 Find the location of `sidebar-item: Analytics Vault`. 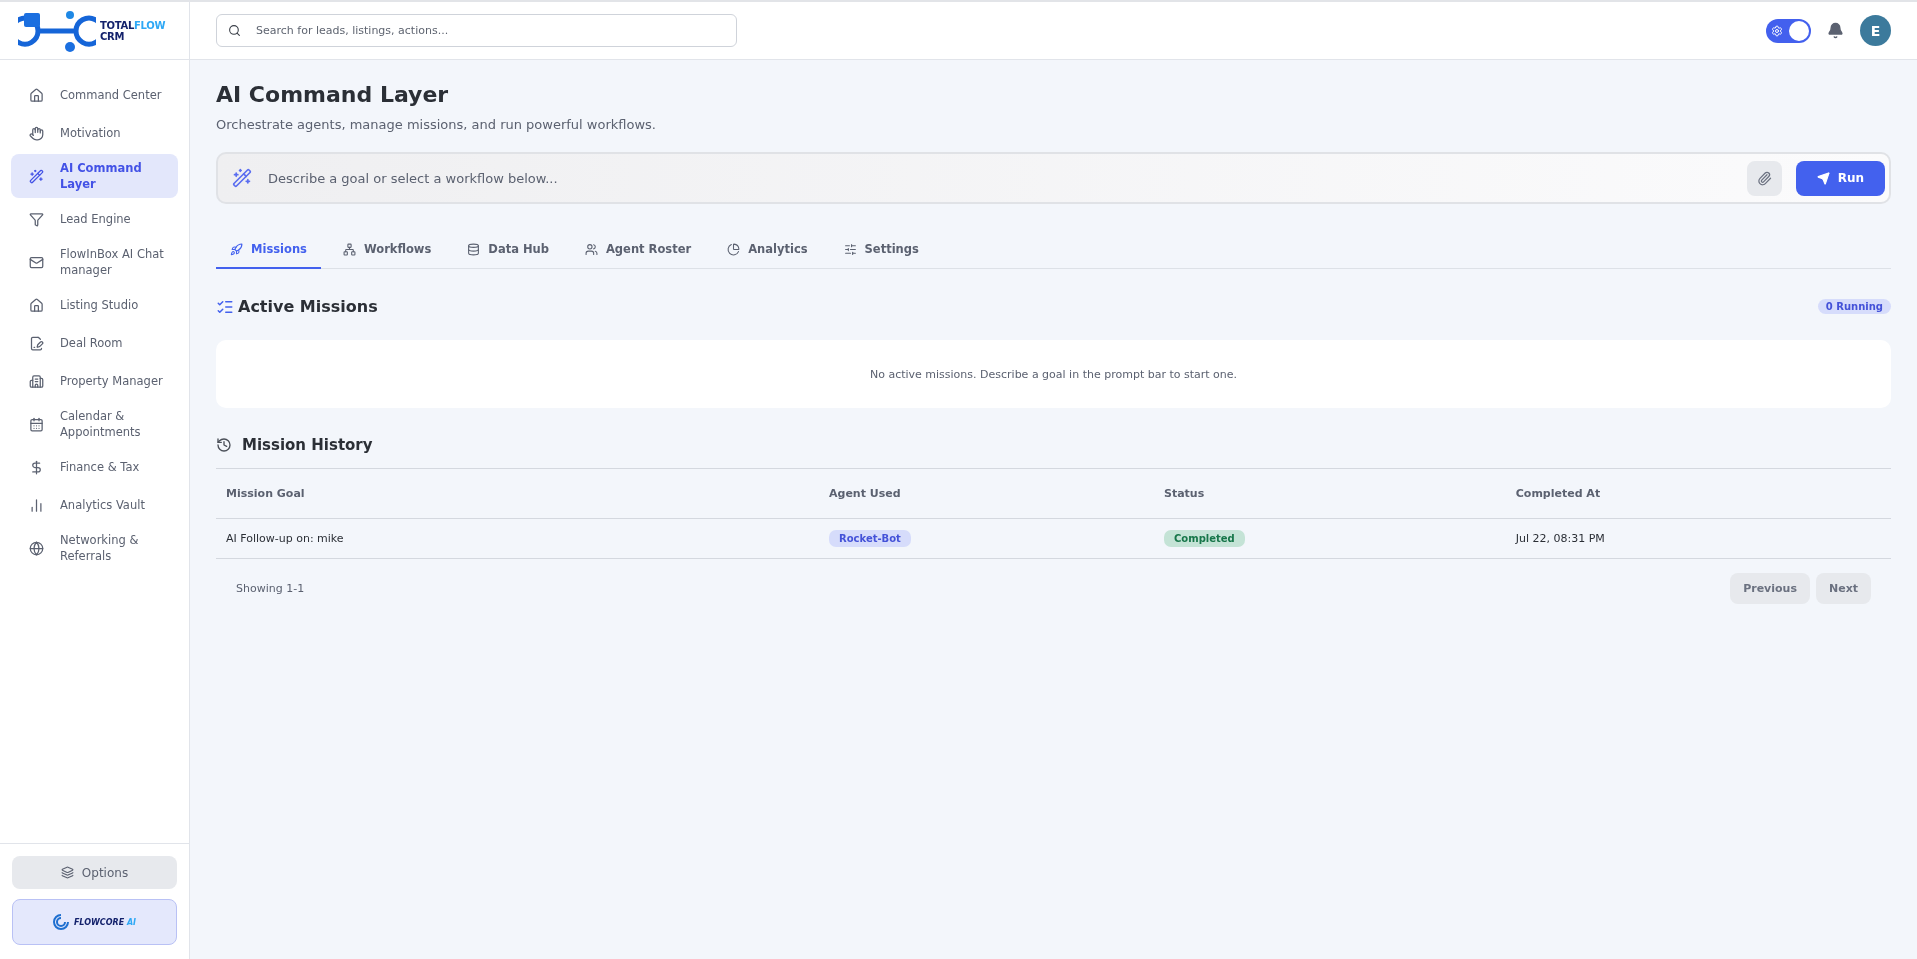

sidebar-item: Analytics Vault is located at coordinates (94, 505).